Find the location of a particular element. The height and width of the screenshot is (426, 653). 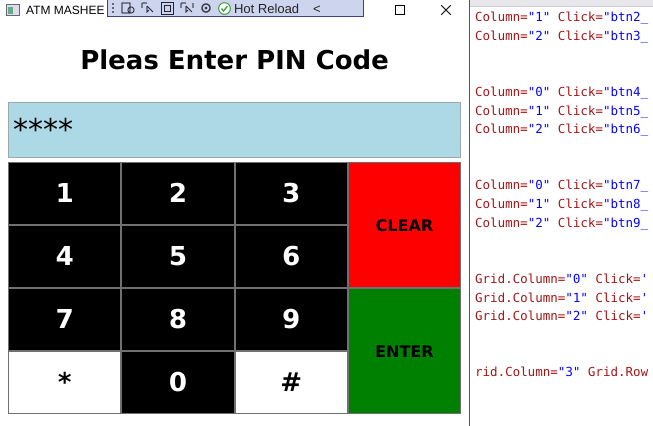

keypad-button: 3 is located at coordinates (291, 193).